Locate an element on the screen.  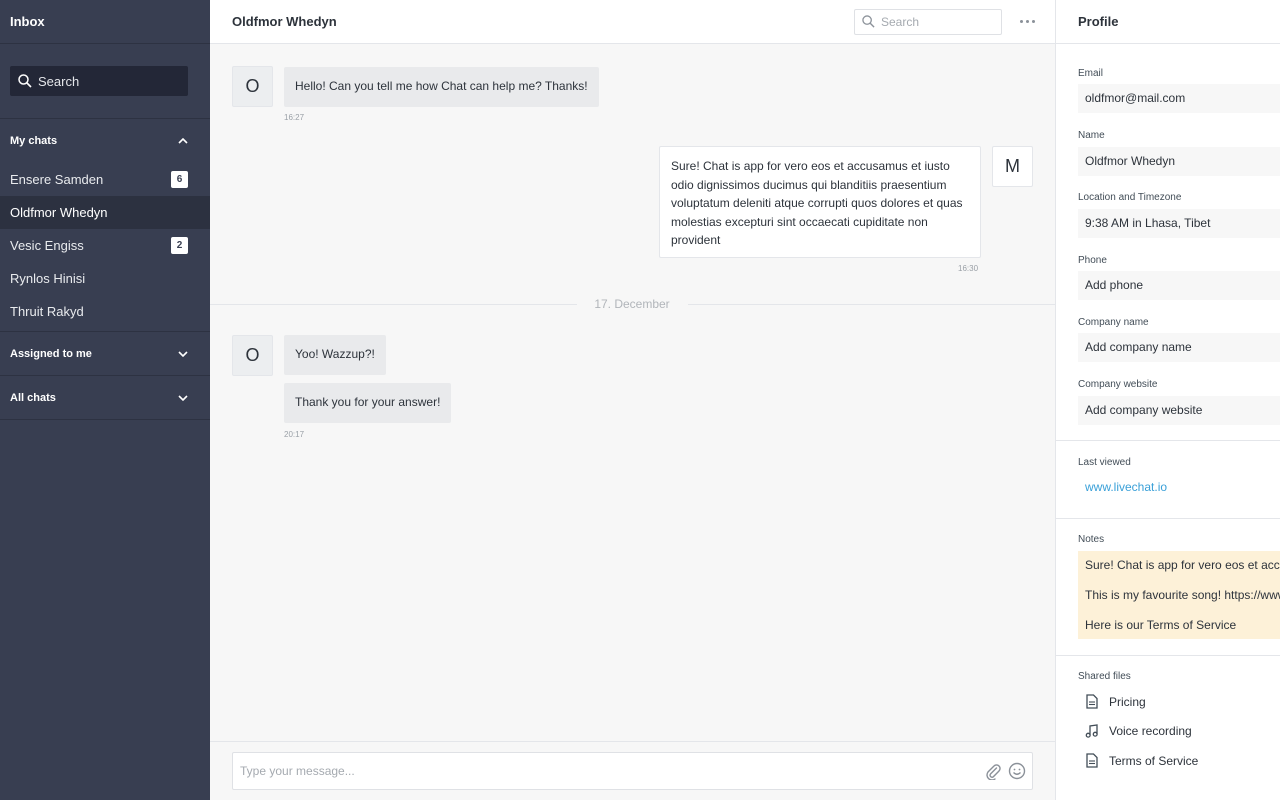
company-name-label: Company name is located at coordinates (1113, 322).